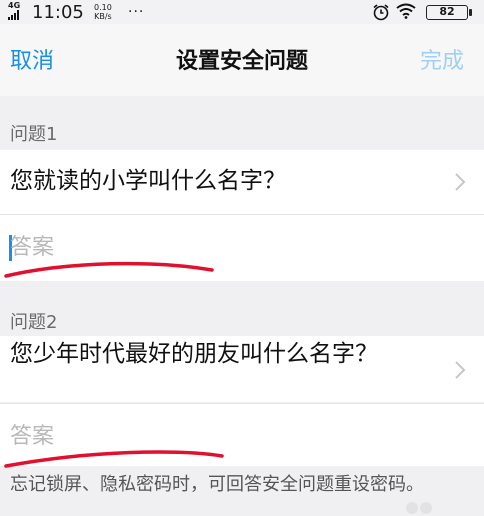  What do you see at coordinates (217, 484) in the screenshot?
I see `hint-text: 忘记锁屏、隐私密码时，可回答安全问题重设密码。` at bounding box center [217, 484].